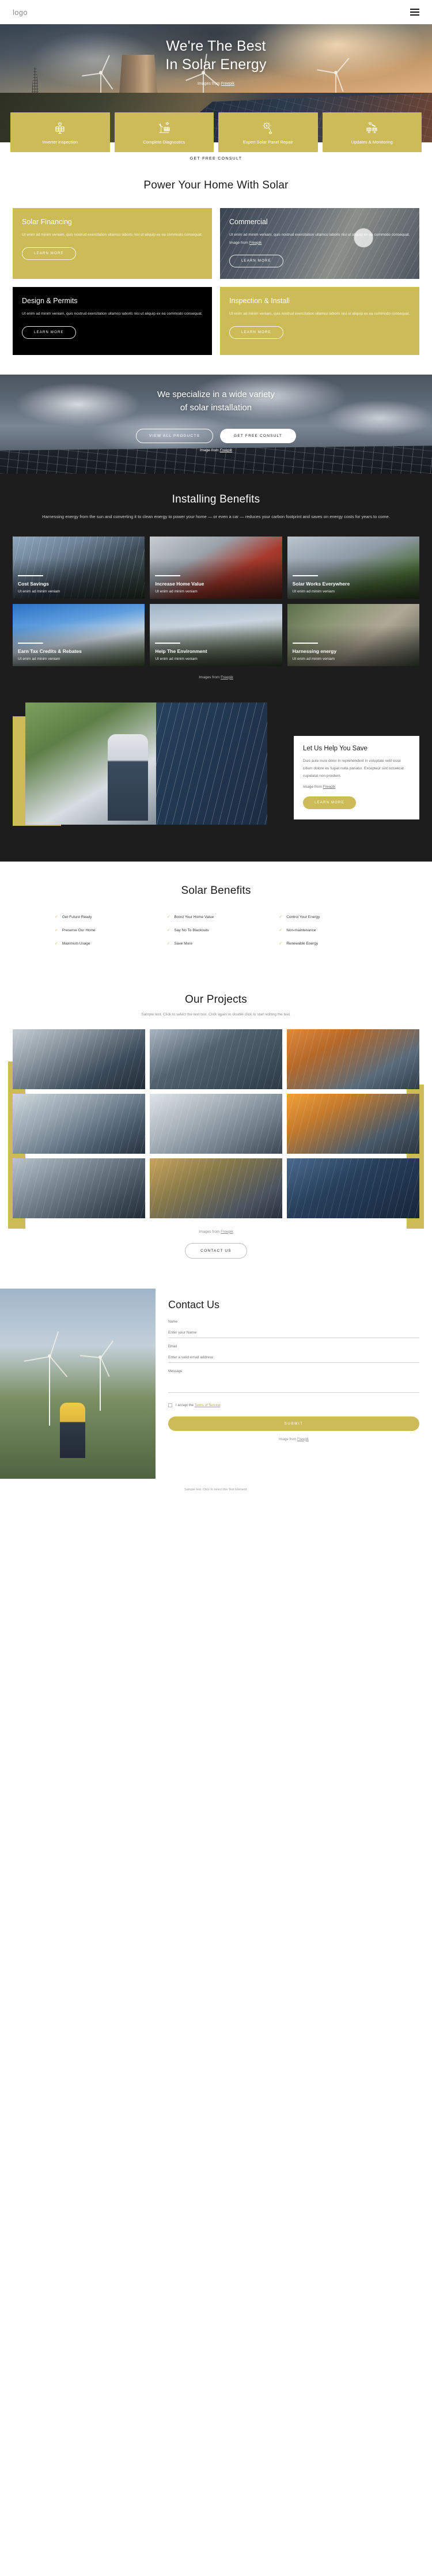 Image resolution: width=432 pixels, height=2576 pixels. I want to click on hero-credit-prefix: Images from, so click(209, 84).